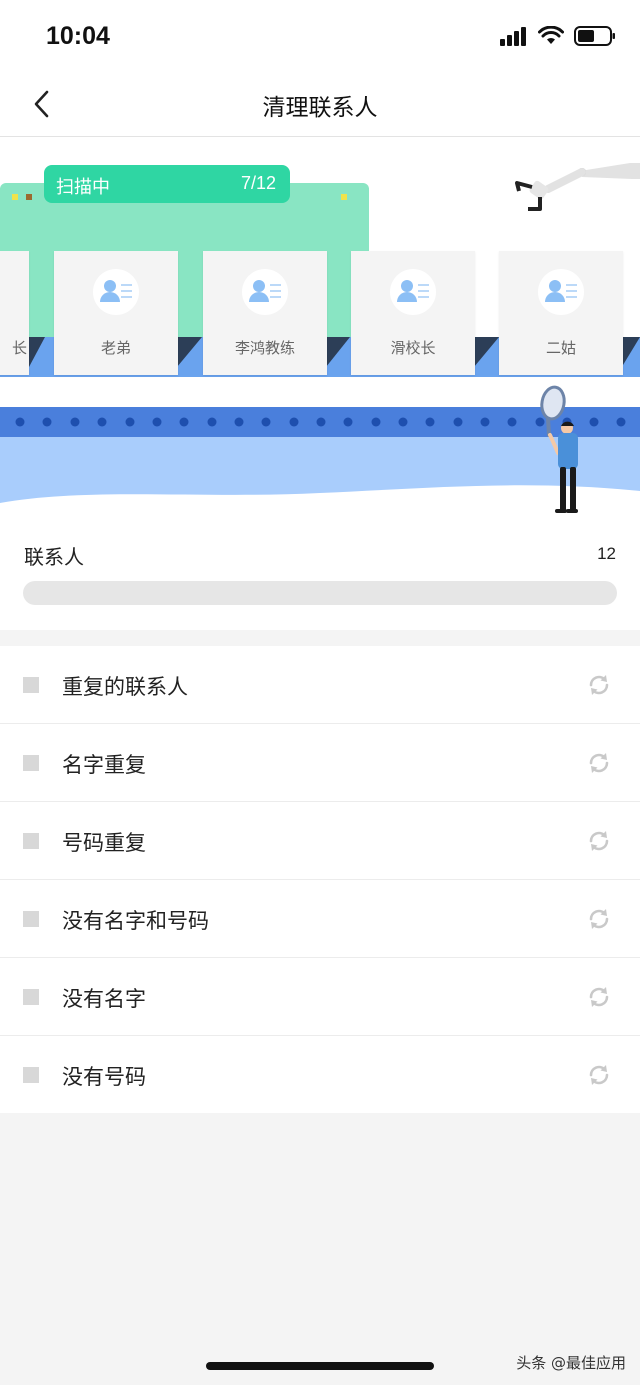 This screenshot has height=1385, width=640. I want to click on scan-progress-count: 7/12, so click(258, 183).